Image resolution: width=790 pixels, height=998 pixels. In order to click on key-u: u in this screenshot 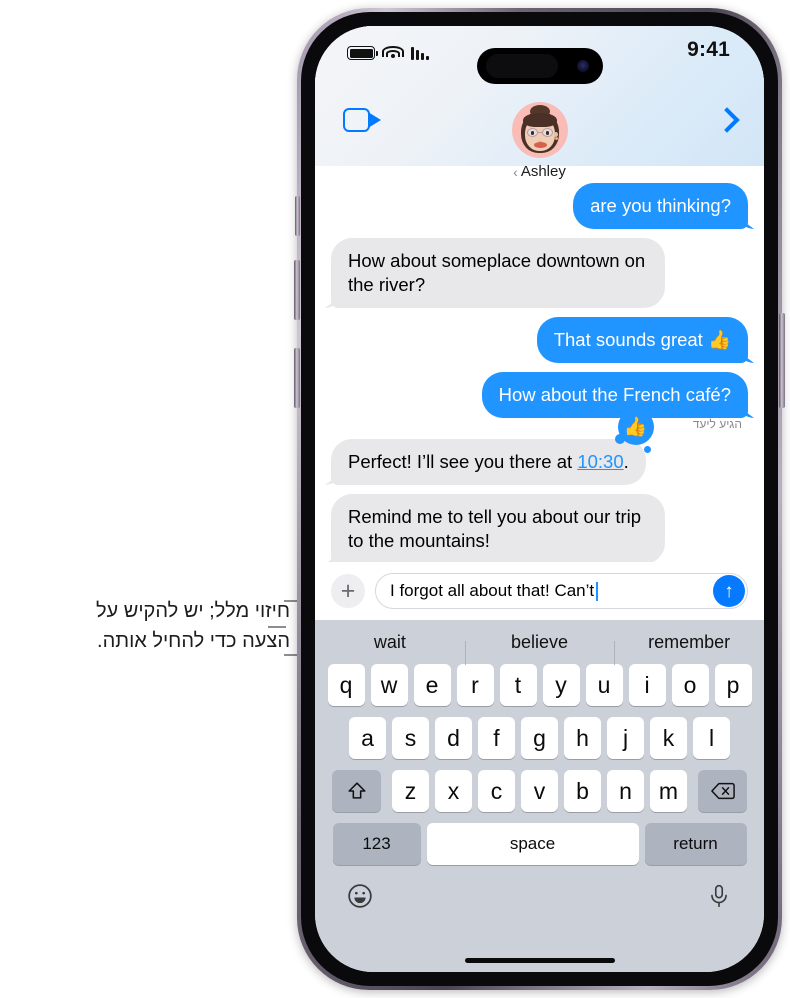, I will do `click(604, 685)`.